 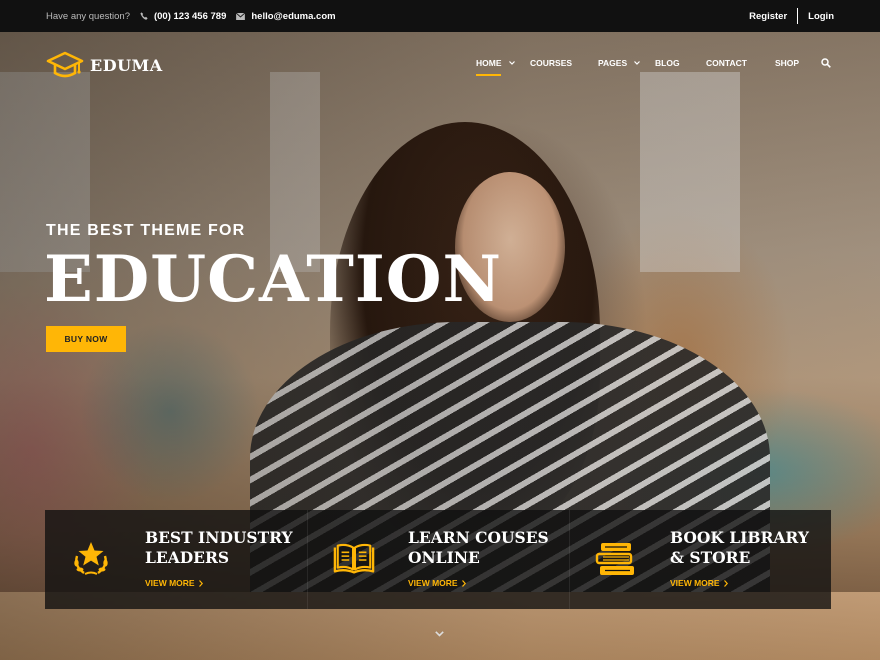 I want to click on nav-active-indicator, so click(x=488, y=75).